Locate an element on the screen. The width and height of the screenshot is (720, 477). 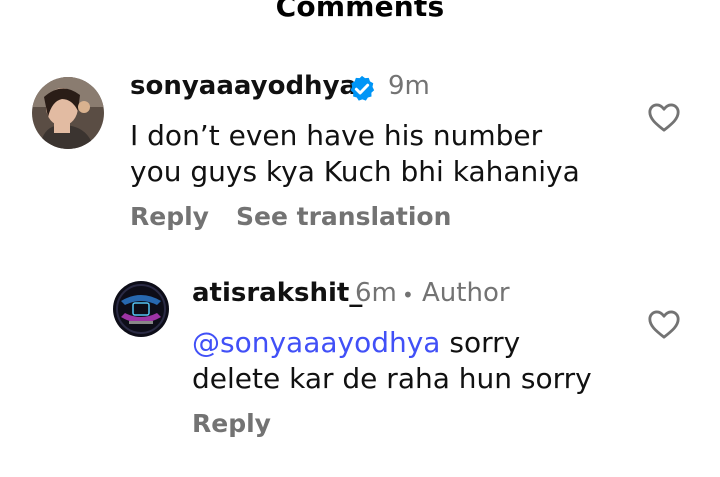
reply-username: atisrakshit_ is located at coordinates (277, 293).